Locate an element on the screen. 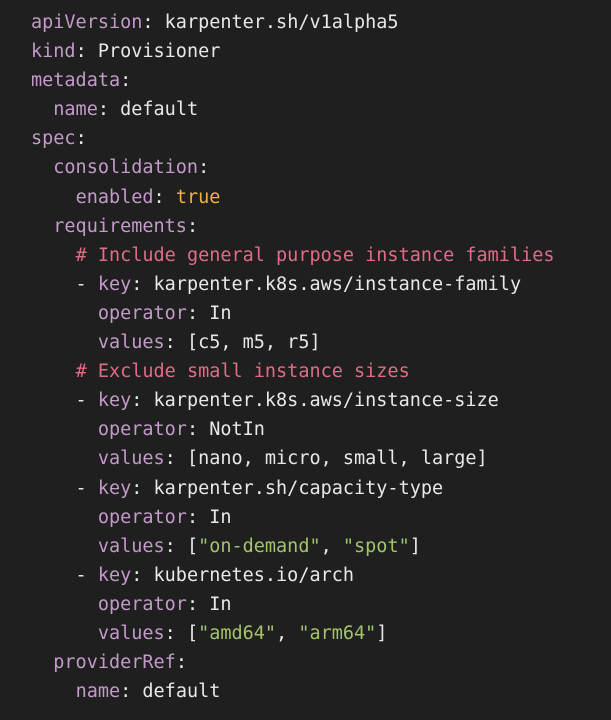 This screenshot has width=611, height=720. code-line: consolidation: is located at coordinates (321, 167).